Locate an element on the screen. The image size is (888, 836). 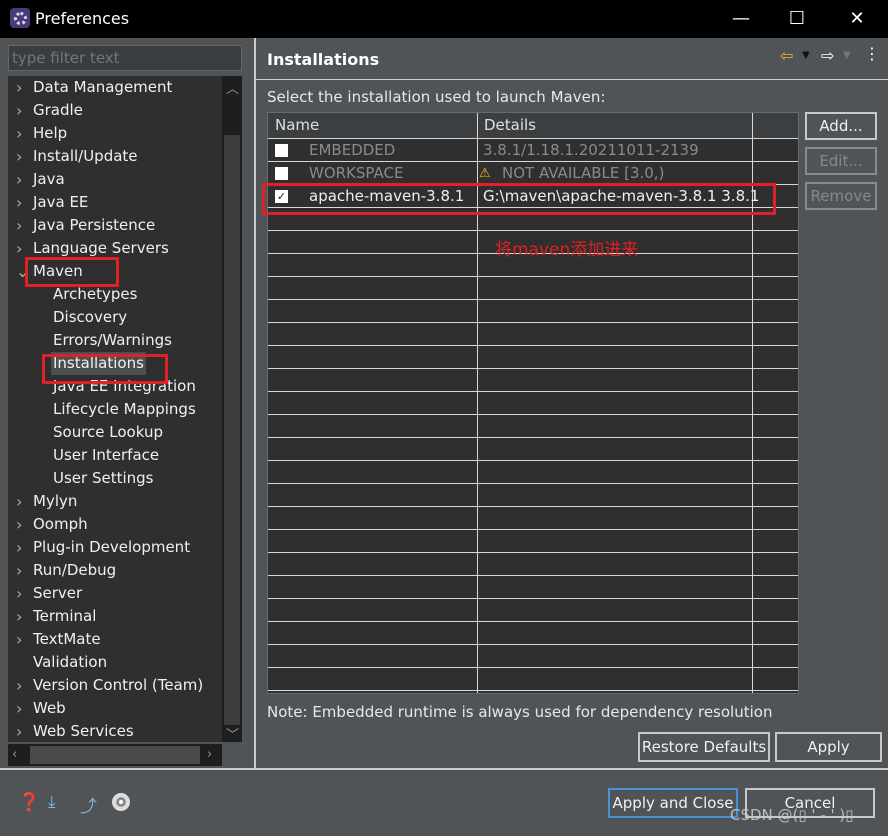
scroll-down-icon: ﹀ is located at coordinates (232, 733).